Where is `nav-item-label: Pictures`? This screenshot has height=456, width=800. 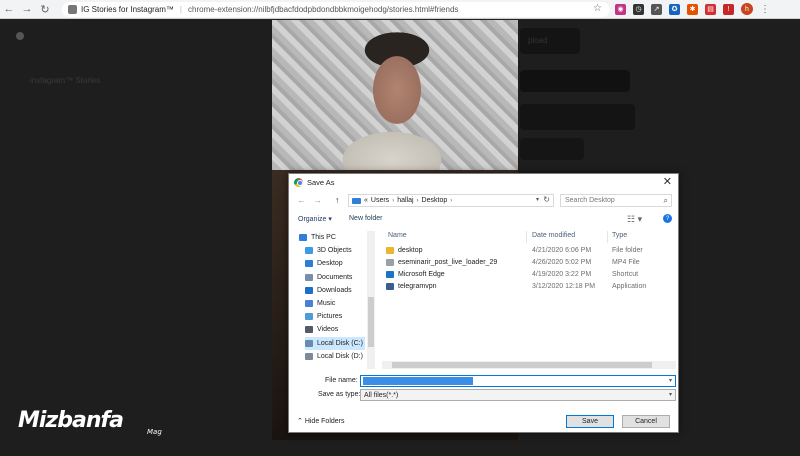
nav-item-label: Pictures is located at coordinates (330, 317).